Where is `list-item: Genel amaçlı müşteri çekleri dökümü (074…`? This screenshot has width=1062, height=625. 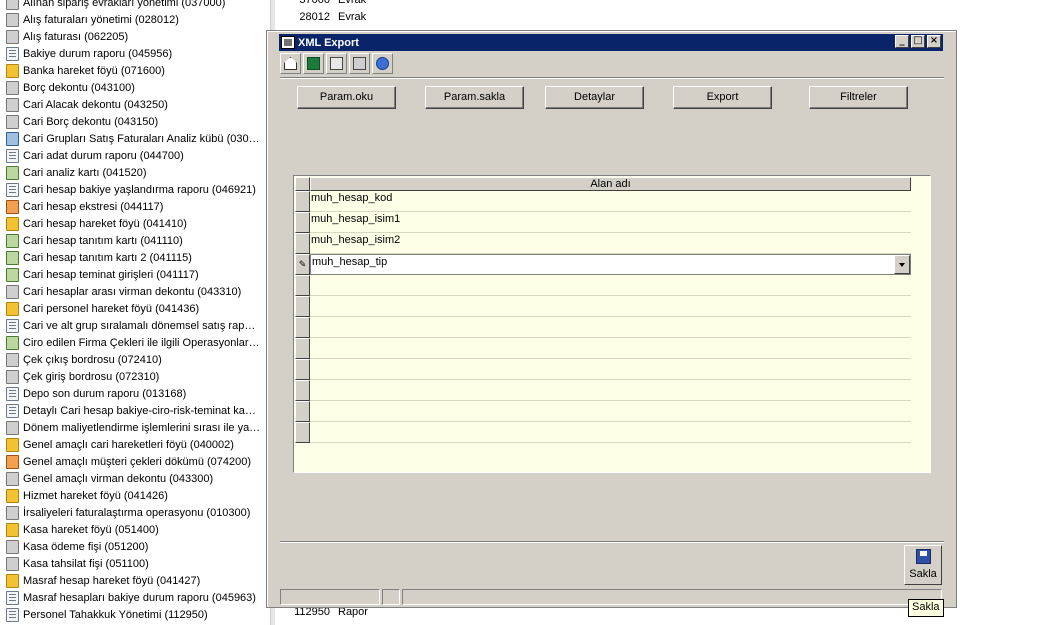 list-item: Genel amaçlı müşteri çekleri dökümü (074… is located at coordinates (135, 461).